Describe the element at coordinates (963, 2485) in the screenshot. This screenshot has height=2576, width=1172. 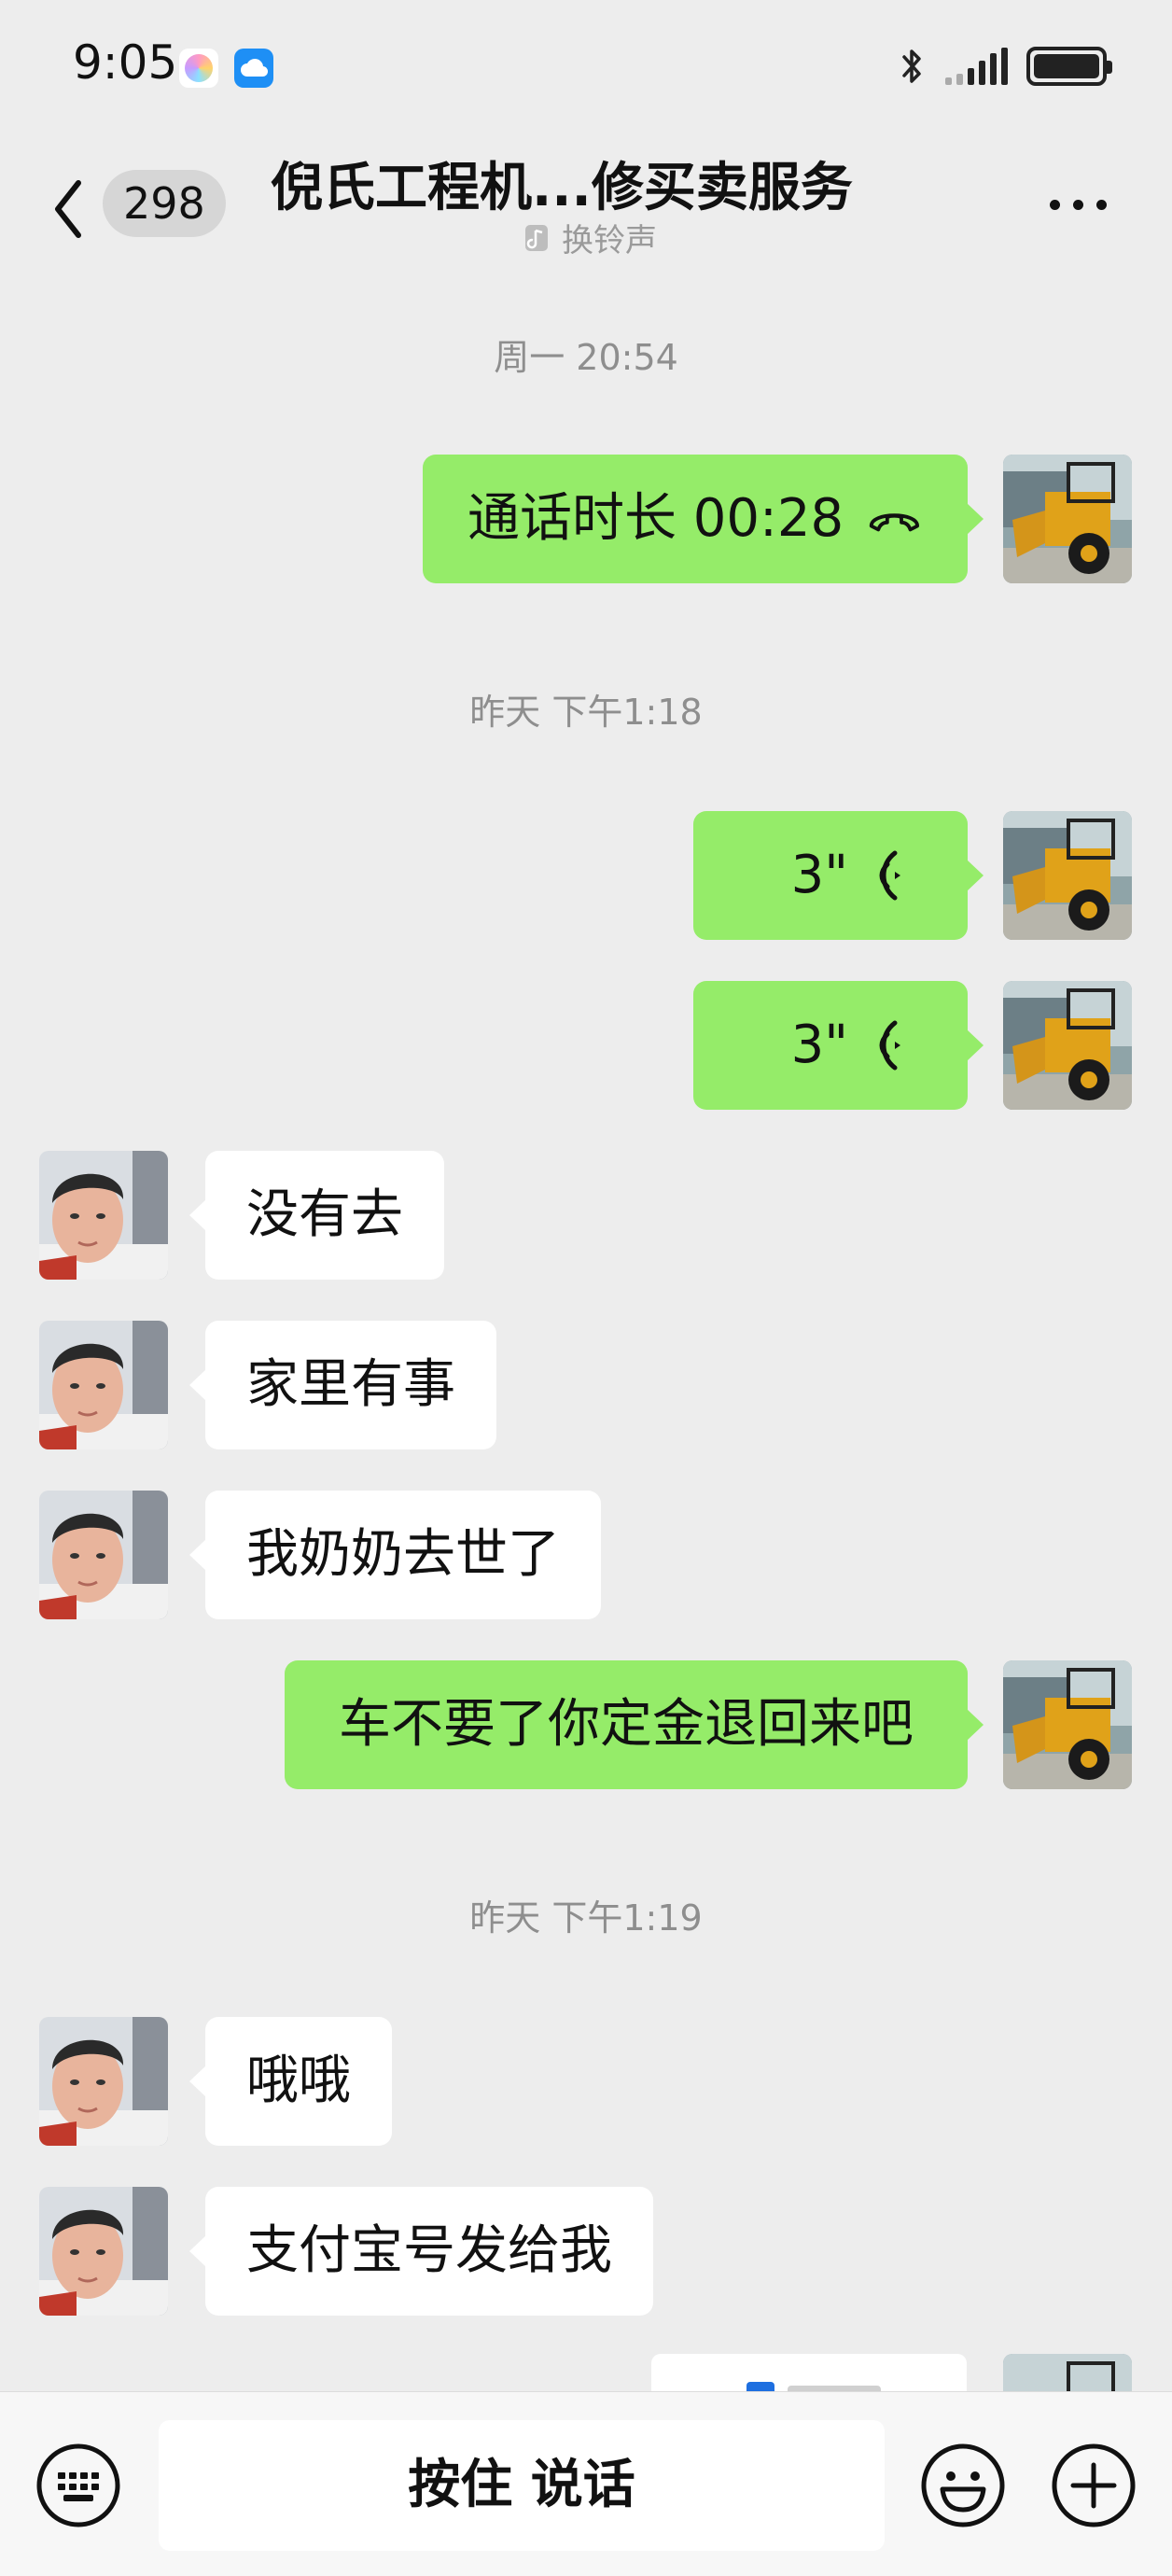
I see `emoji-icon` at that location.